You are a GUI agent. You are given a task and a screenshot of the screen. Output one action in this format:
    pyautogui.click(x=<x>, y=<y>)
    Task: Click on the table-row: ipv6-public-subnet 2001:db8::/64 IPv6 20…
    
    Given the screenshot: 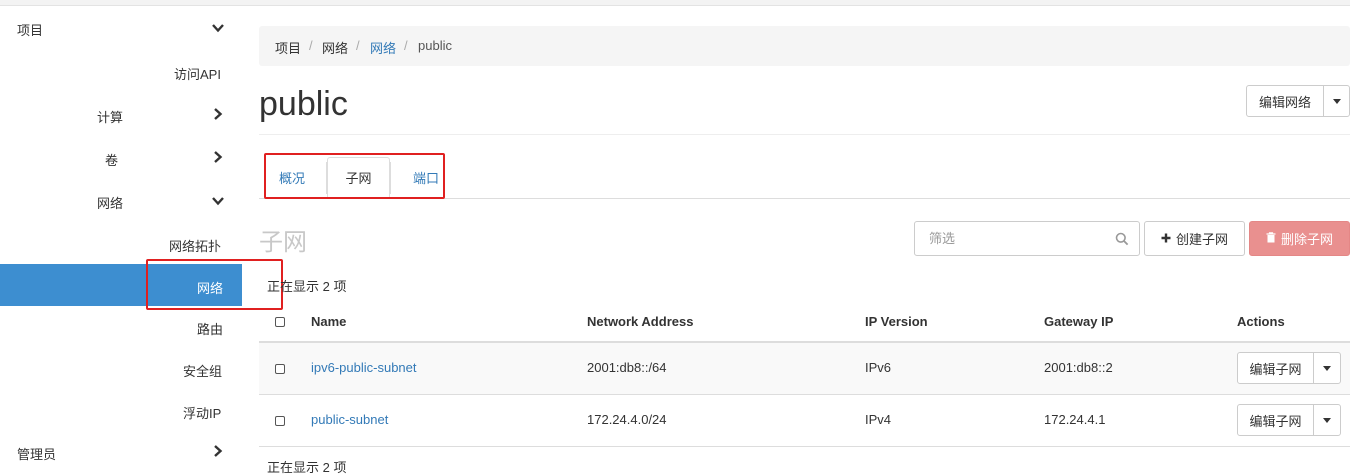 What is the action you would take?
    pyautogui.click(x=804, y=369)
    